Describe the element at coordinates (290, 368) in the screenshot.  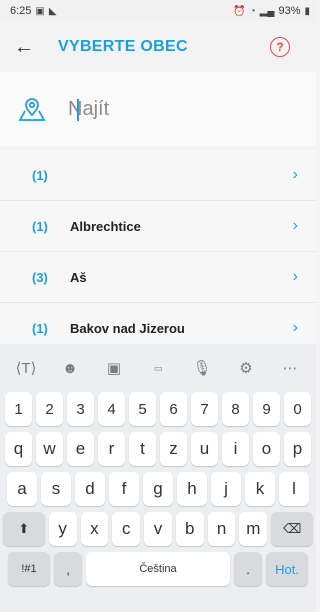
I see `more-icon: ⋯` at that location.